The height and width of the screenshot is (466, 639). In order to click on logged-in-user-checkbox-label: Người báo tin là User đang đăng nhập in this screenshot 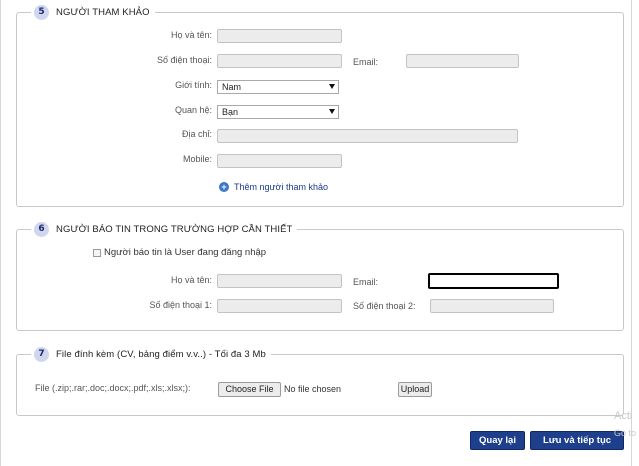, I will do `click(185, 252)`.